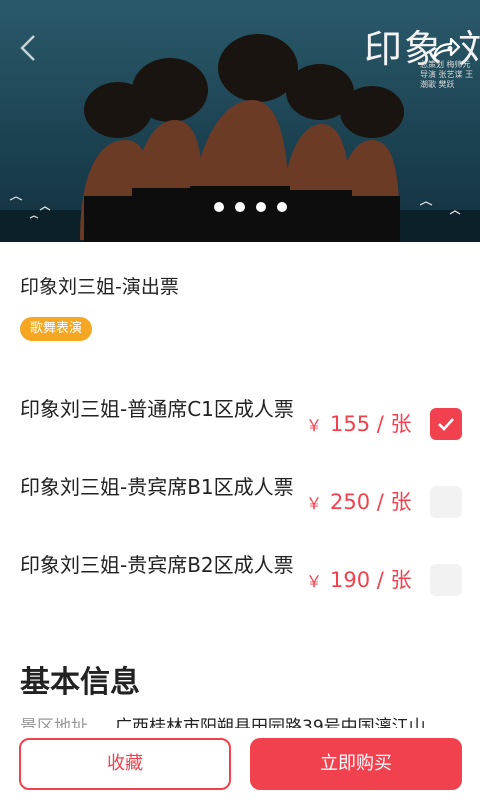 Image resolution: width=480 pixels, height=800 pixels. Describe the element at coordinates (371, 424) in the screenshot. I see `price-value: 155 / 张` at that location.